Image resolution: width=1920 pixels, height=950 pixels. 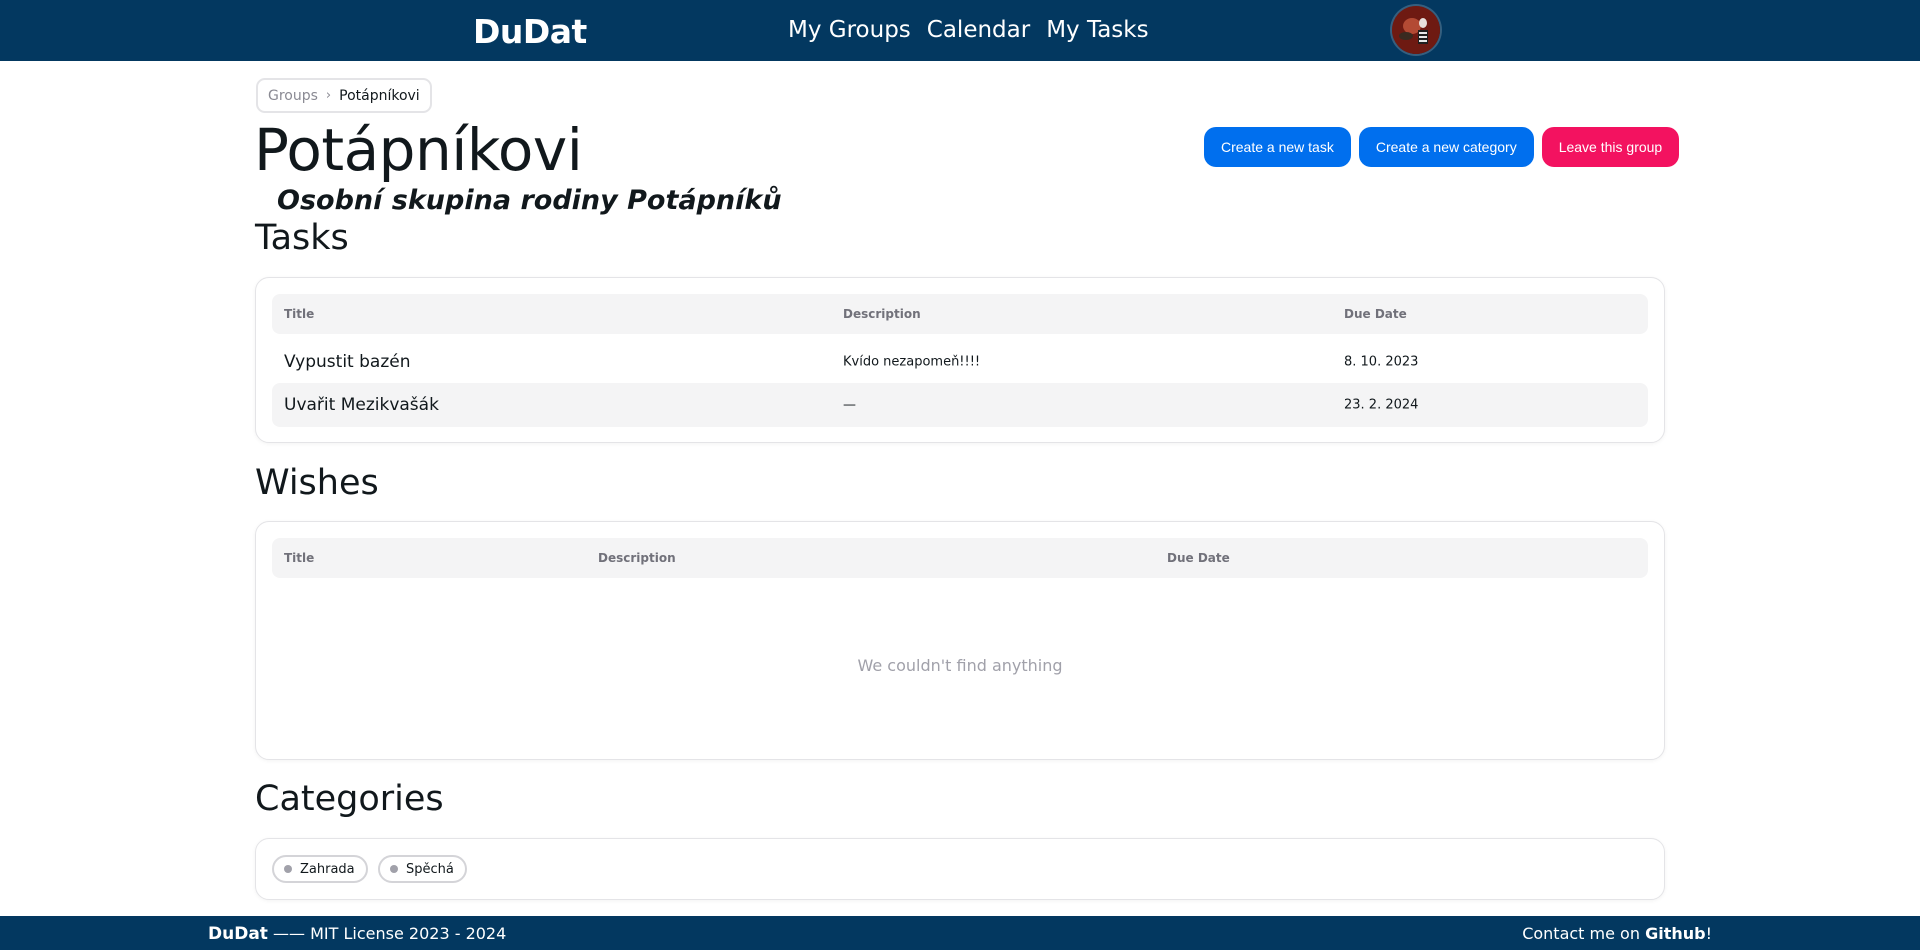 I want to click on brand-logo: DuDat, so click(x=530, y=31).